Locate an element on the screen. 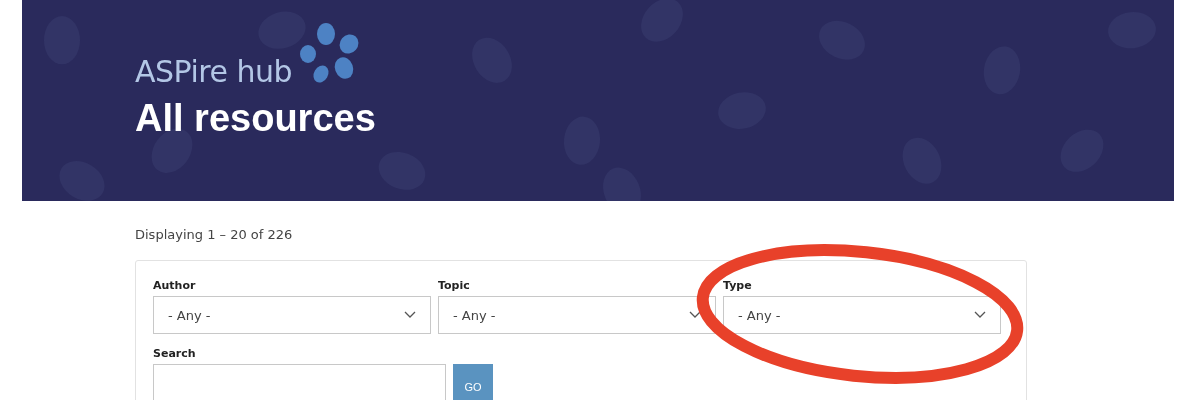 The image size is (1200, 400). filter-label: Topic is located at coordinates (454, 285).